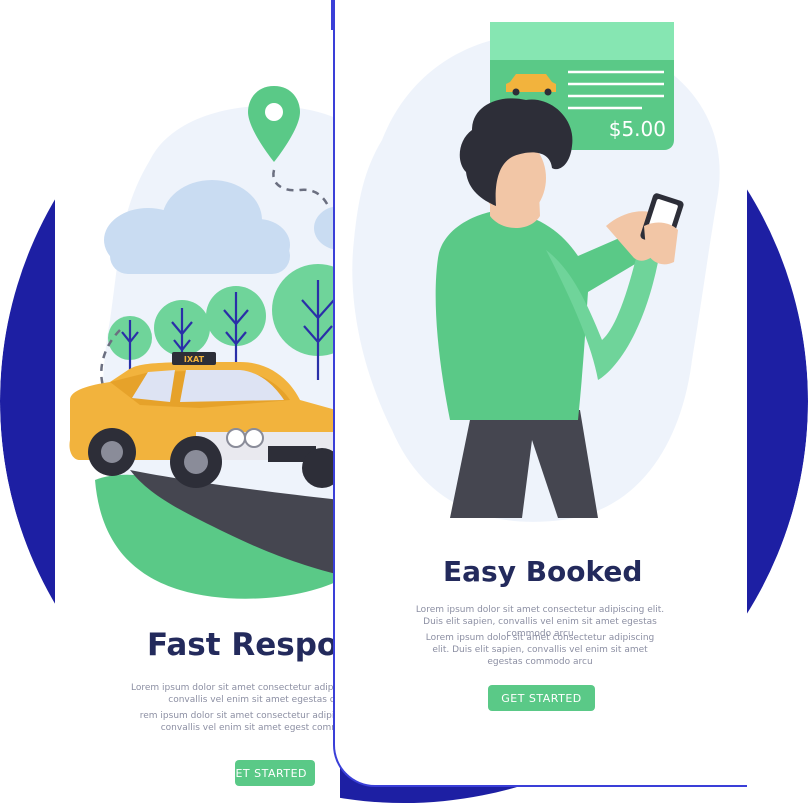 This screenshot has width=808, height=803. Describe the element at coordinates (543, 571) in the screenshot. I see `screen-title: Easy Booked` at that location.